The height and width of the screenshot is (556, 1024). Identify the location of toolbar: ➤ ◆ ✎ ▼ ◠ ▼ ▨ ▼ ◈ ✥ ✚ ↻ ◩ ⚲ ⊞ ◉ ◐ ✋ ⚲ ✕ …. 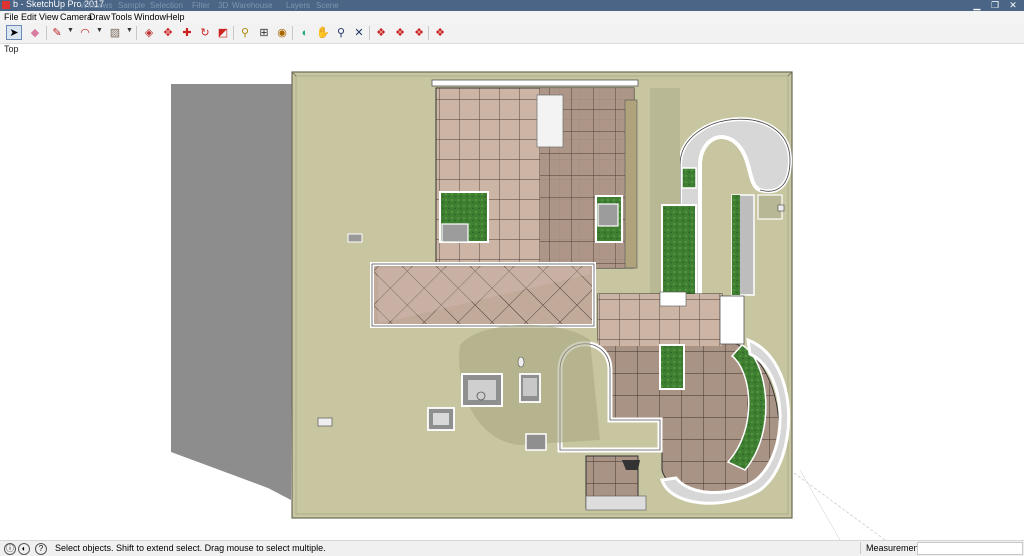
(512, 33).